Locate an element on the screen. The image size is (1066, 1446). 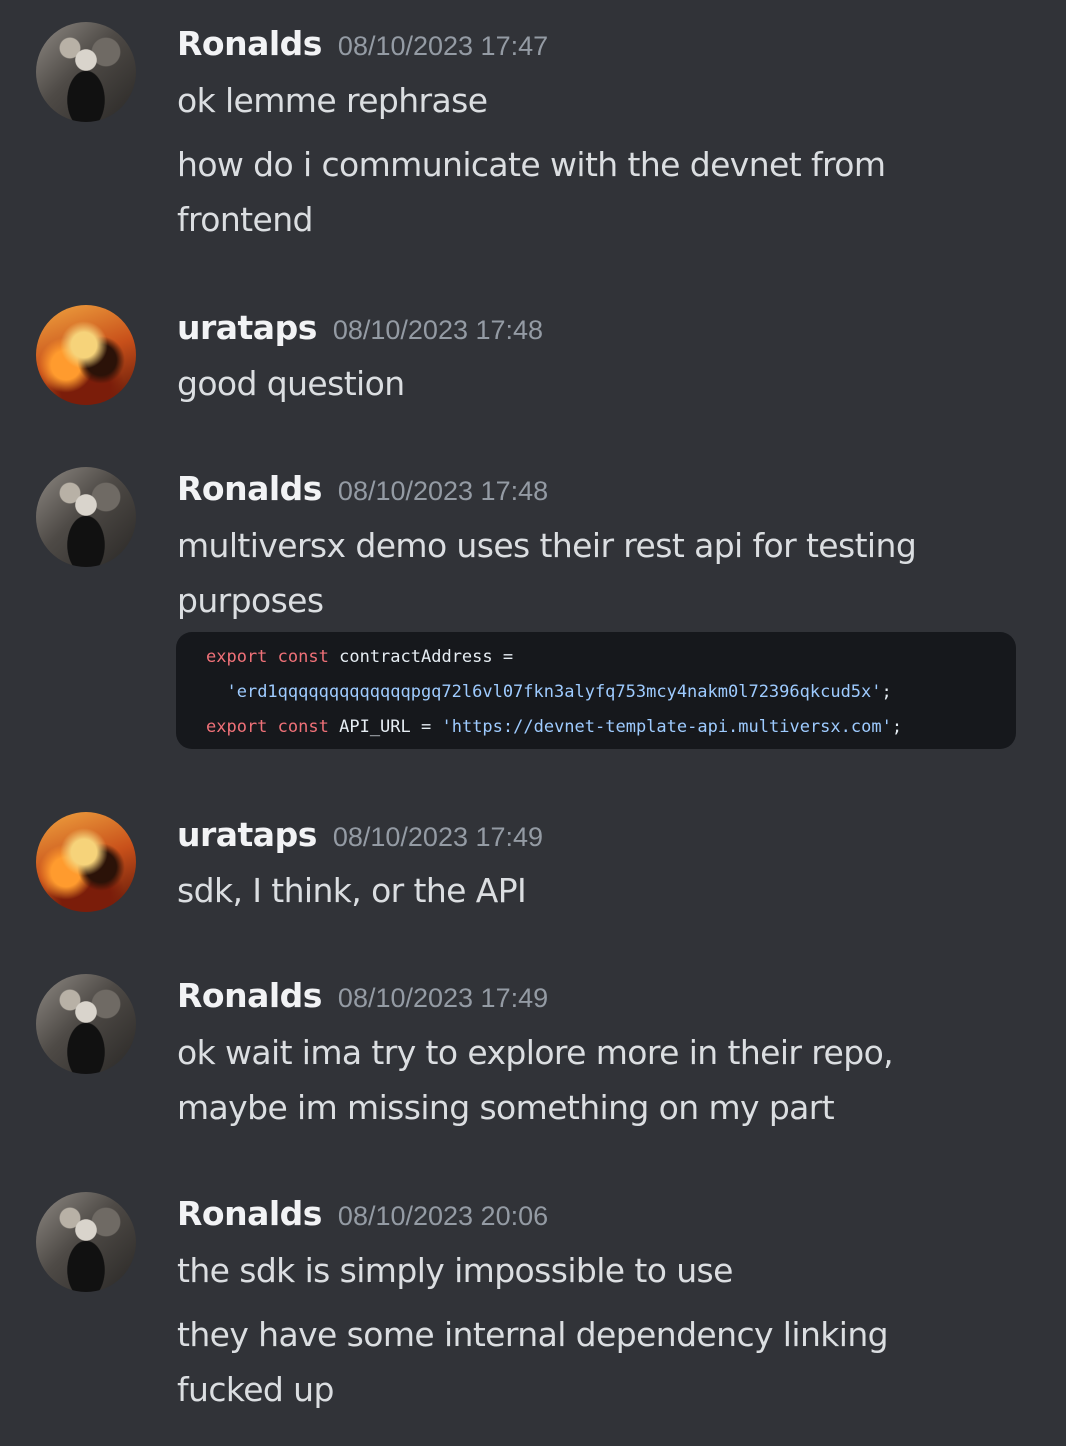
message-text: the sdk is simply impossible to use is located at coordinates (455, 1270).